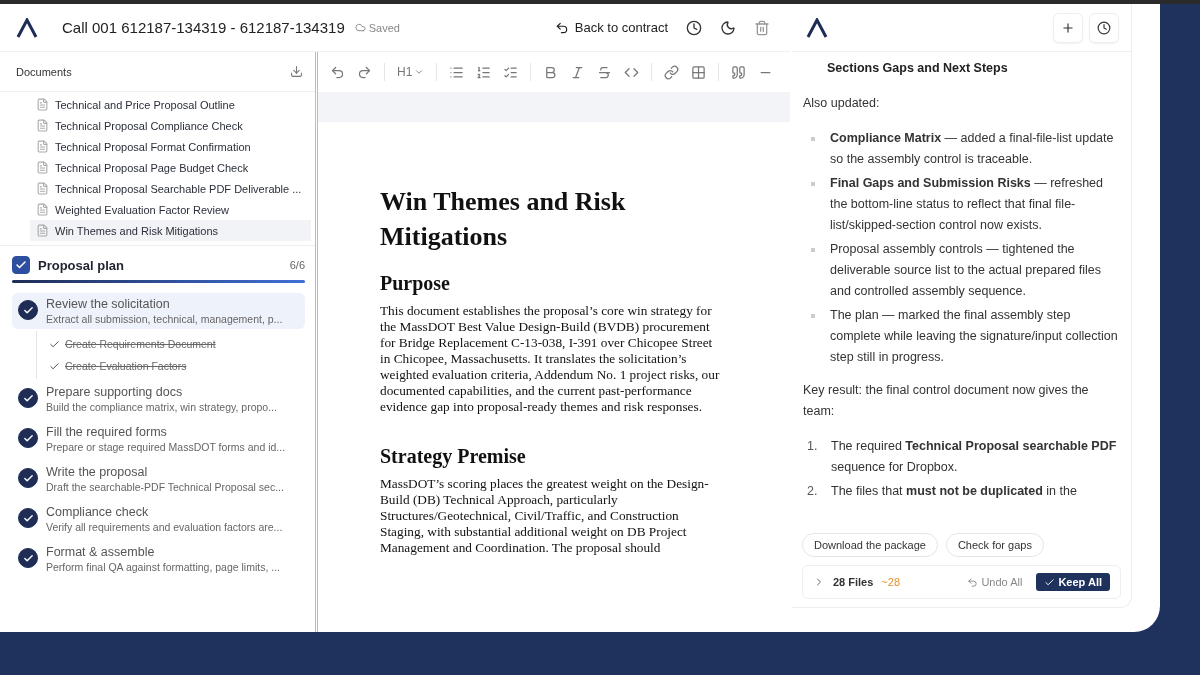 Image resolution: width=1200 pixels, height=675 pixels. I want to click on section-paragraph: This document establishes the proposal’s core win strategy for the MassDOT Best Value Design-Build (BVDB) procurement for Bridge Replacement C-13-038, I-391 over Chicopee Street in Chicopee, Massachusetts. It translates the solicitation’s weighted evaluation criteria, Addendum No. 1 project risks, our documented capabilities, and the current past-performance evidence gap into proposal-ready themes and risk responses., so click(550, 359).